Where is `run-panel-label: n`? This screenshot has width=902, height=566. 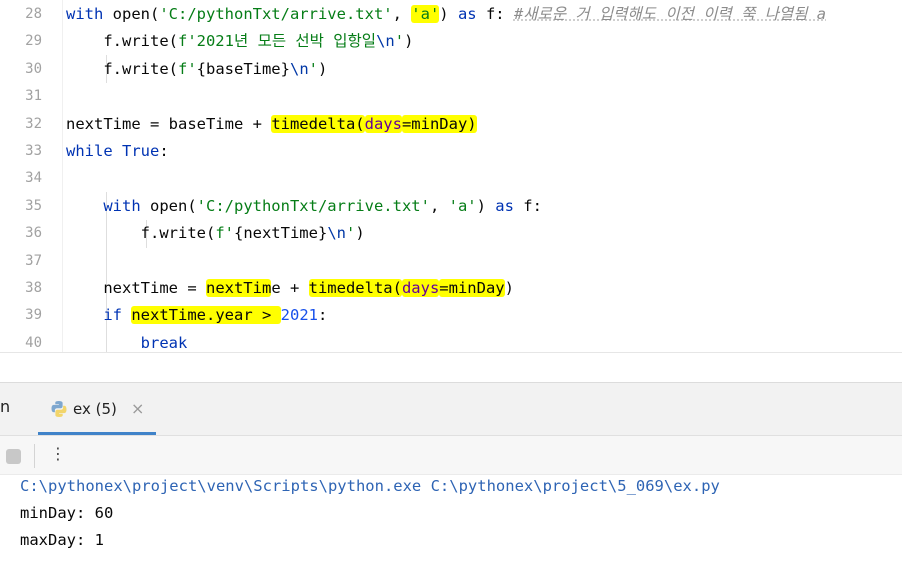
run-panel-label: n is located at coordinates (5, 406).